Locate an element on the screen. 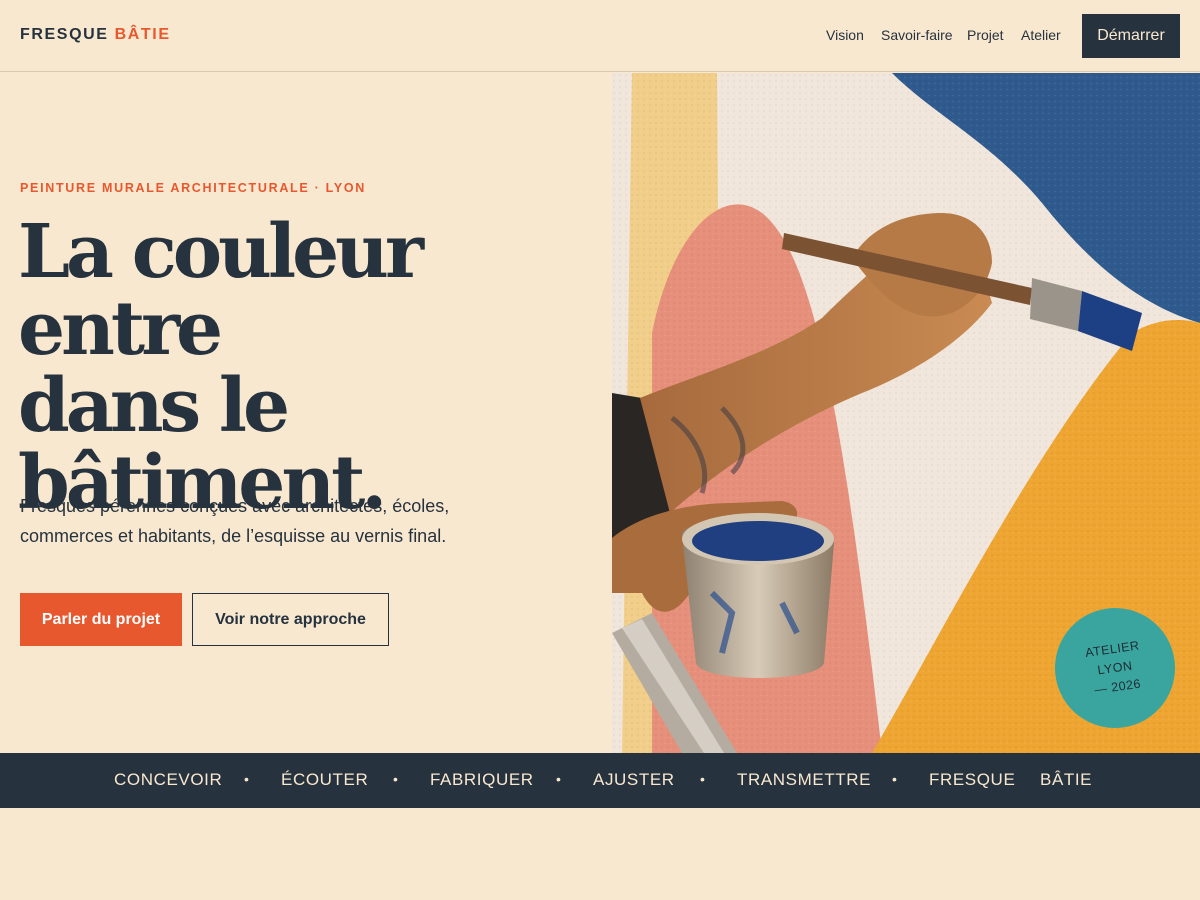  ticker-item: BÂTIE is located at coordinates (1066, 779).